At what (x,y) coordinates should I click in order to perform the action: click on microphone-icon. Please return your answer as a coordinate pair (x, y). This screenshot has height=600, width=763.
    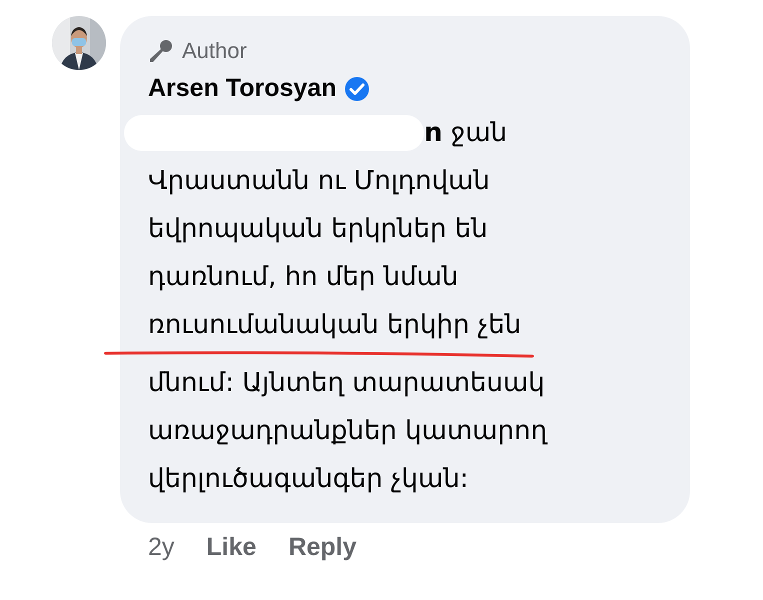
    Looking at the image, I should click on (161, 51).